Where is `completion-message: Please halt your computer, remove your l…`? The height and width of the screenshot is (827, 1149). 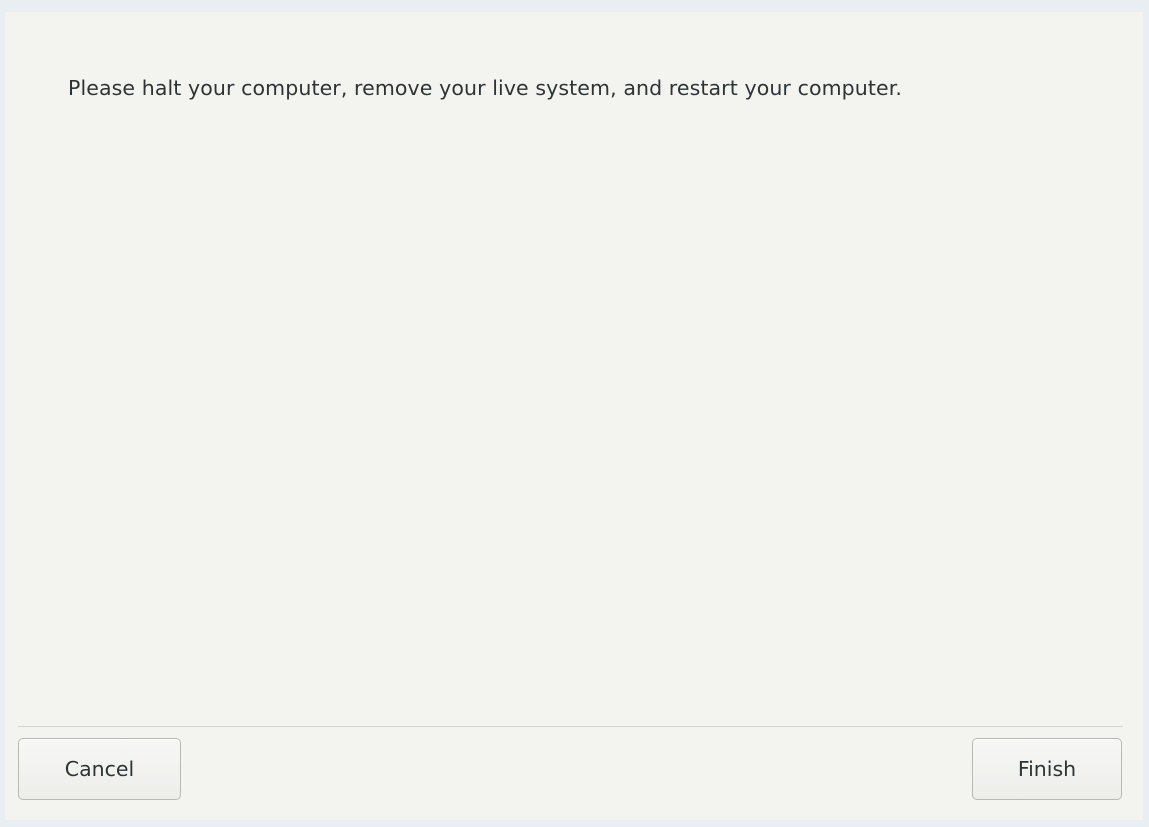
completion-message: Please halt your computer, remove your l… is located at coordinates (485, 88).